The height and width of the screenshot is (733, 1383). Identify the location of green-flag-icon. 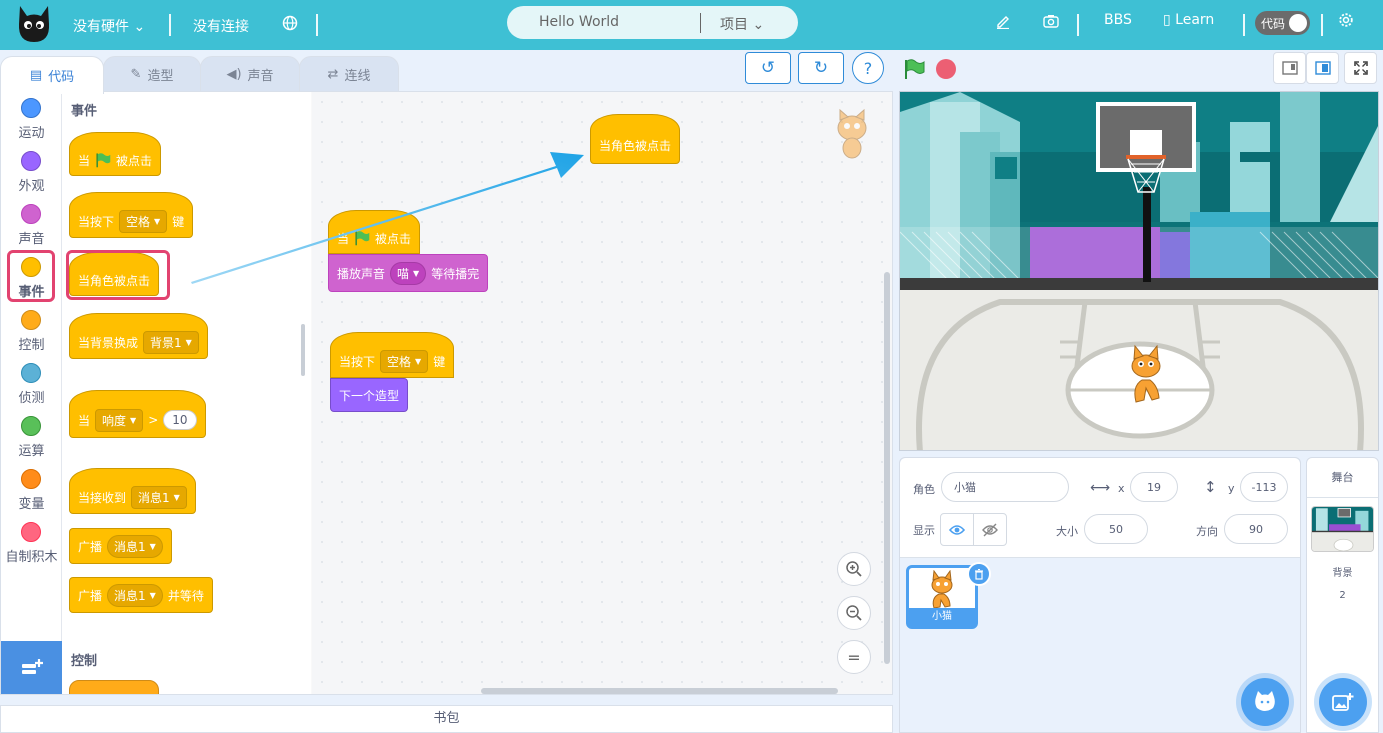
(914, 69).